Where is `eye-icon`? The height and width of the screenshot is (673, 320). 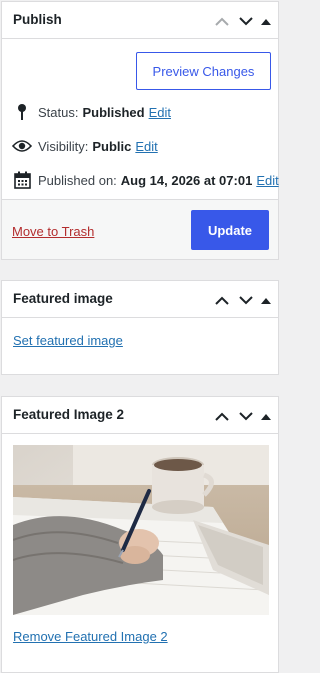
eye-icon is located at coordinates (22, 146).